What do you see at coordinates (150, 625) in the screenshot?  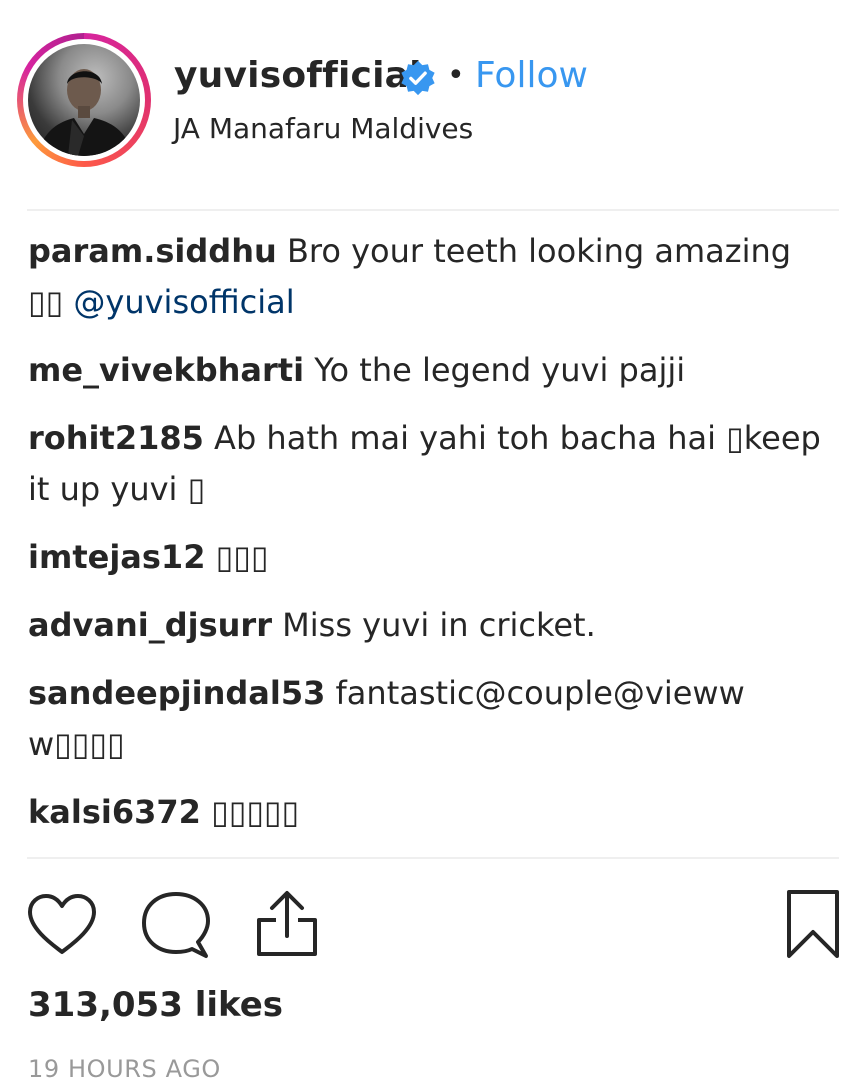 I see `comment-username: advani_djsurr` at bounding box center [150, 625].